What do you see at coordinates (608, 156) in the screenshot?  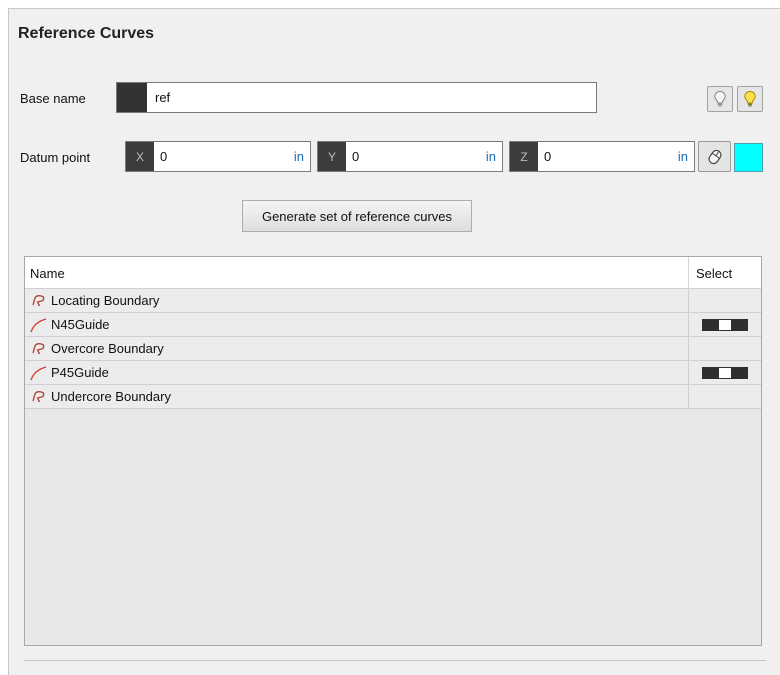 I see `datum-z-input` at bounding box center [608, 156].